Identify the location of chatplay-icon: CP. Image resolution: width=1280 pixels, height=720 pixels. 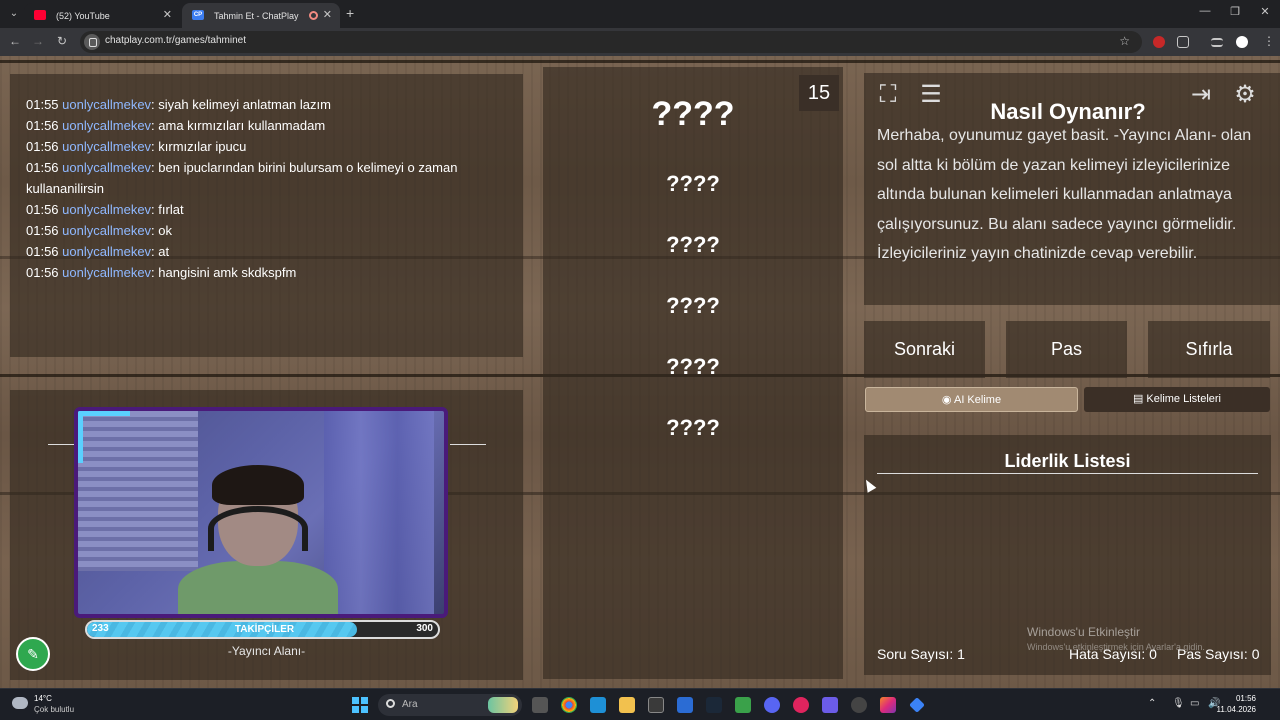
(198, 15).